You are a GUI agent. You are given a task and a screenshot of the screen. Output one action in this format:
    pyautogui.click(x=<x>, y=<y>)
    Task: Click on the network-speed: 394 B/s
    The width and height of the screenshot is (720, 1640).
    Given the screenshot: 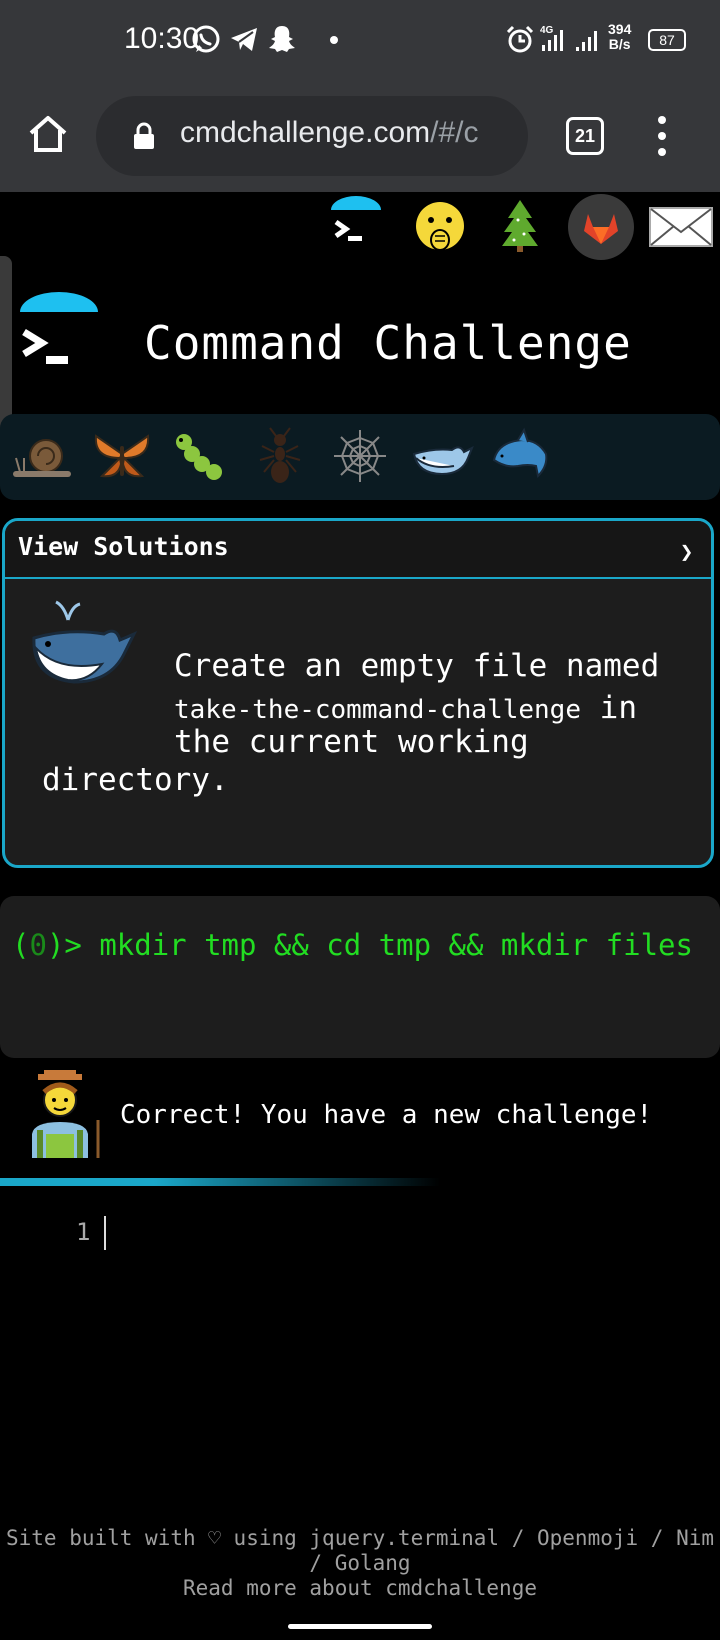 What is the action you would take?
    pyautogui.click(x=619, y=37)
    